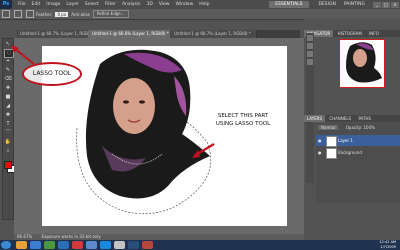 The height and width of the screenshot is (250, 400). What do you see at coordinates (310, 46) in the screenshot?
I see `swatches-panel-icon` at bounding box center [310, 46].